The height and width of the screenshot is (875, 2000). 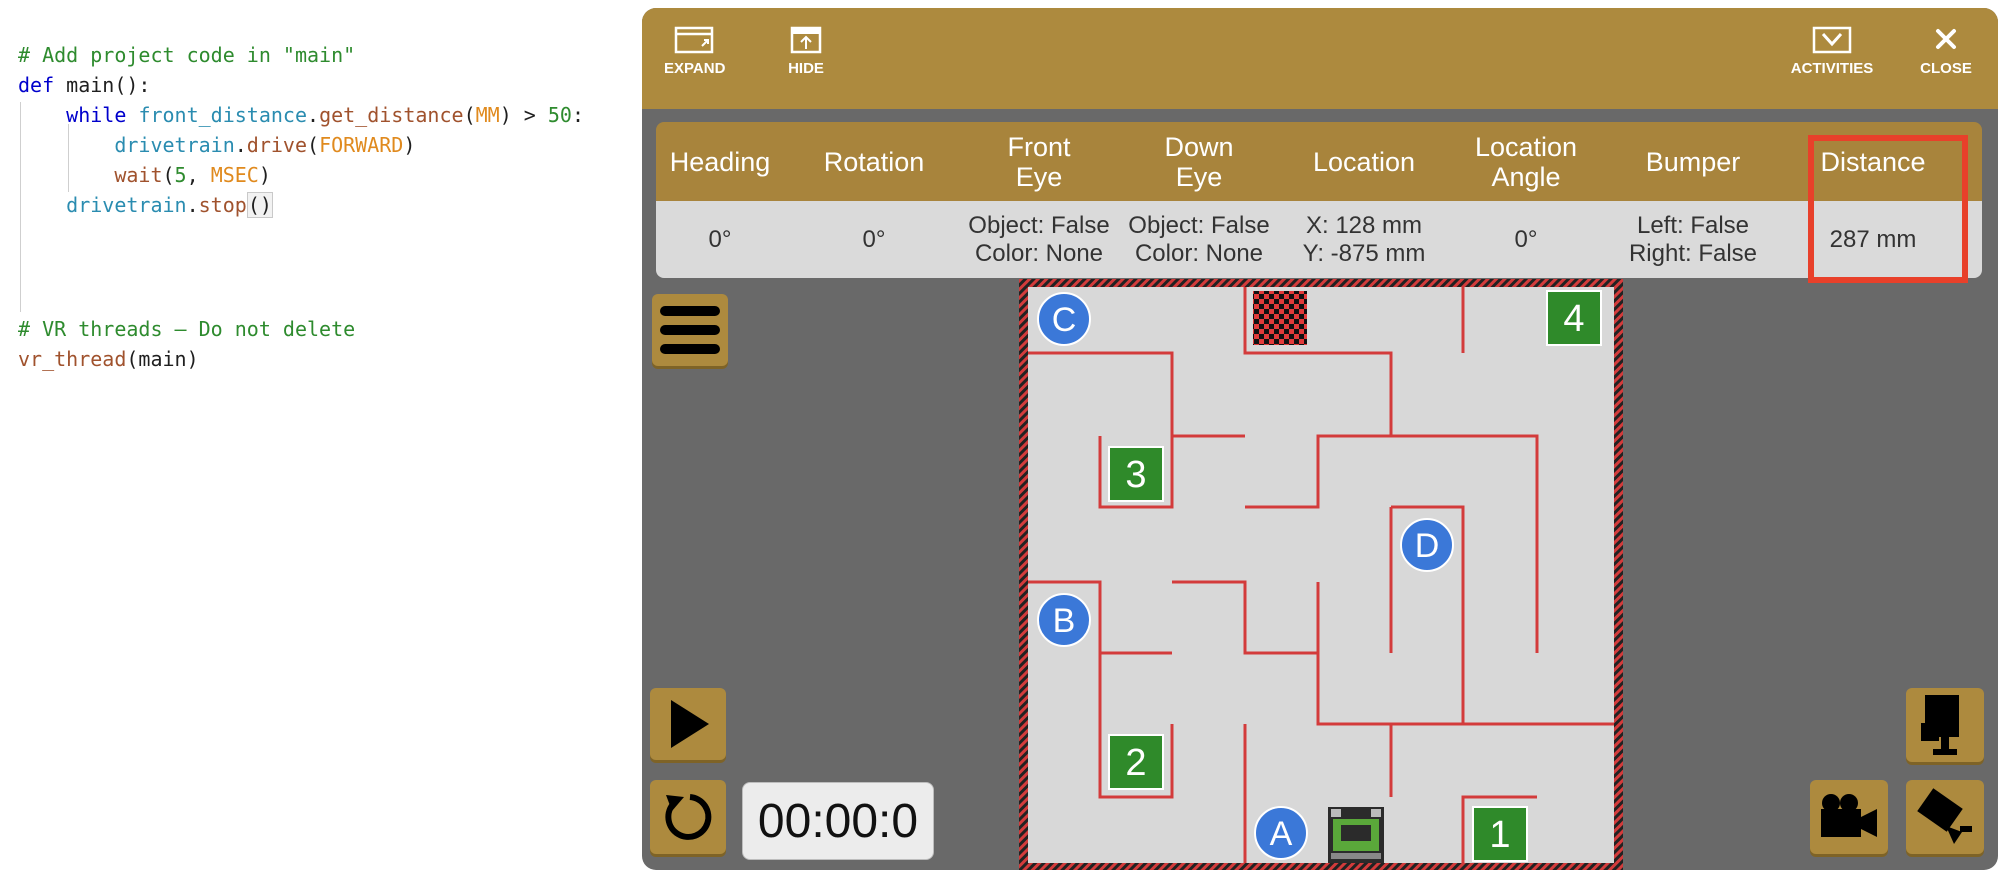 I want to click on activities-button: ACTIVITIES, so click(x=1832, y=50).